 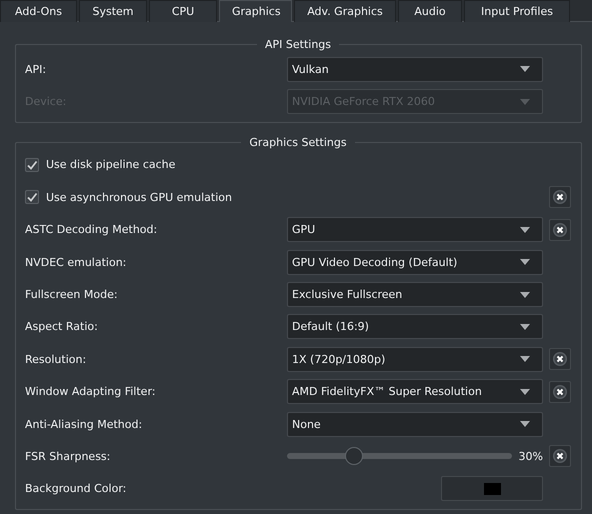 I want to click on setting-label: Resolution:, so click(x=56, y=359).